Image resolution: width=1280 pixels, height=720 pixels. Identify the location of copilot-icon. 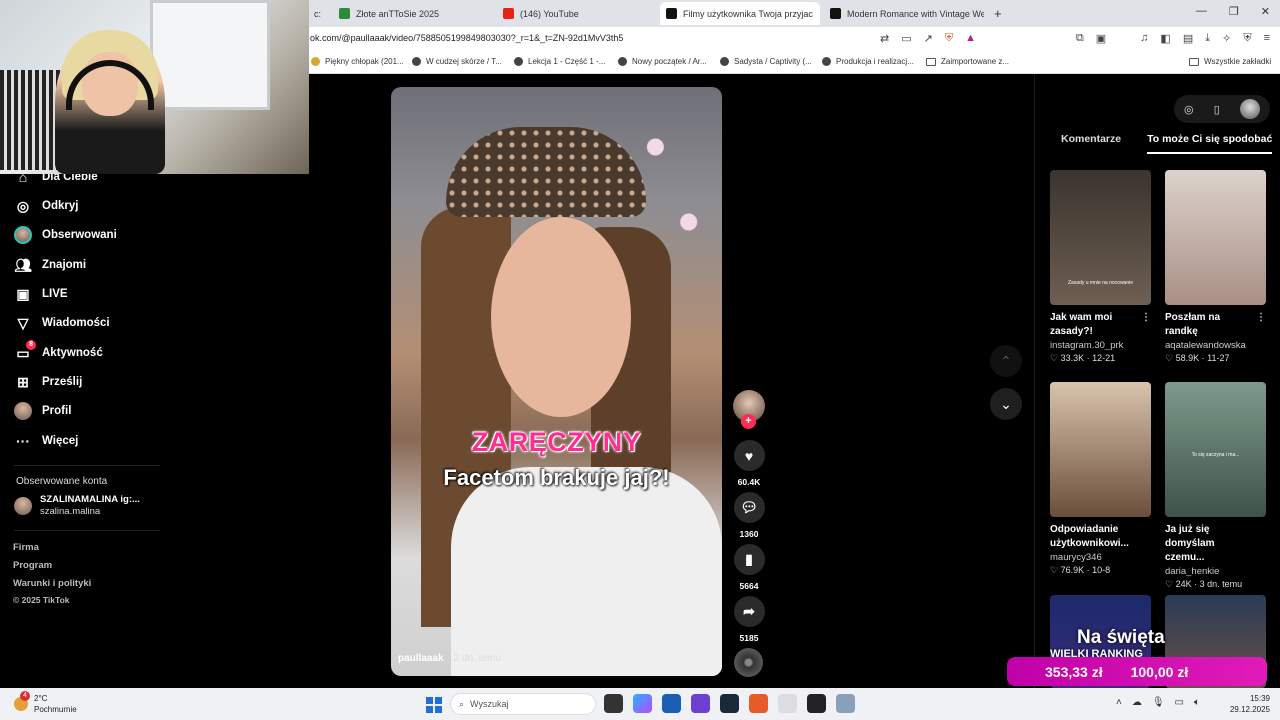
(642, 703).